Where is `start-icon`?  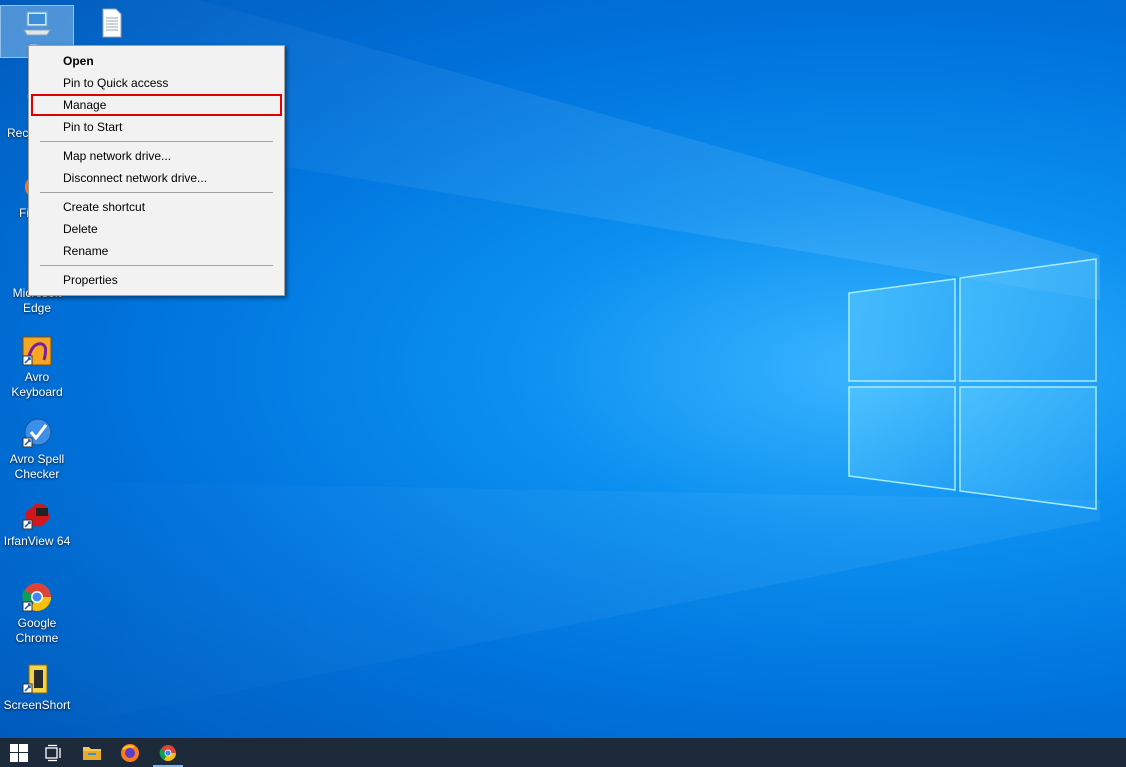 start-icon is located at coordinates (19, 752).